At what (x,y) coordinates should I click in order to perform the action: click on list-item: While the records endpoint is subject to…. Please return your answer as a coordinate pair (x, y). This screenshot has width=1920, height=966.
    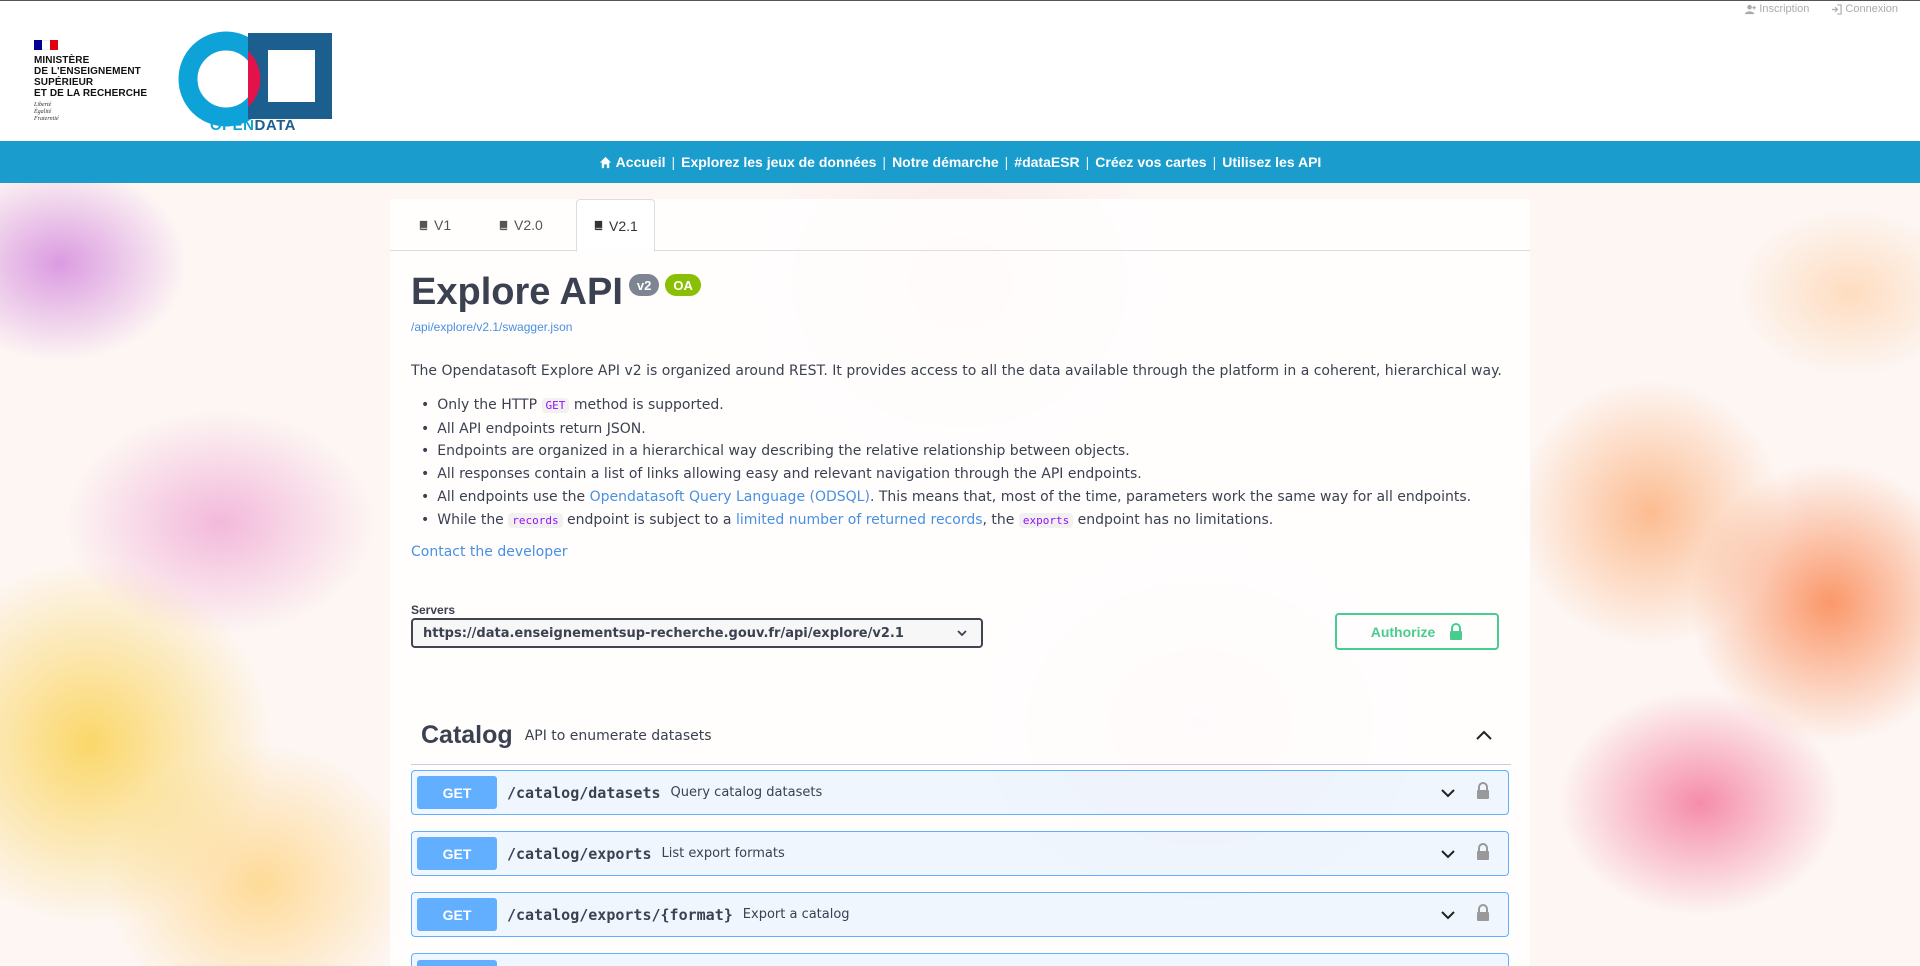
    Looking at the image, I should click on (978, 521).